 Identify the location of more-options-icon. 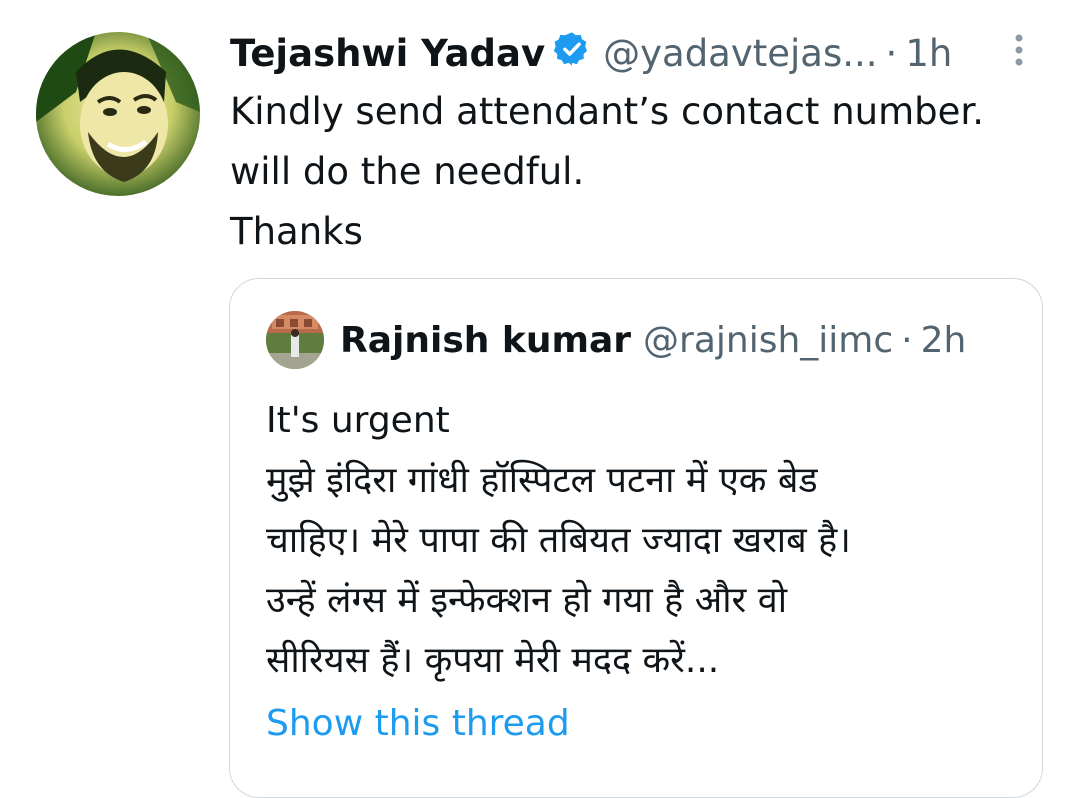
(1019, 52).